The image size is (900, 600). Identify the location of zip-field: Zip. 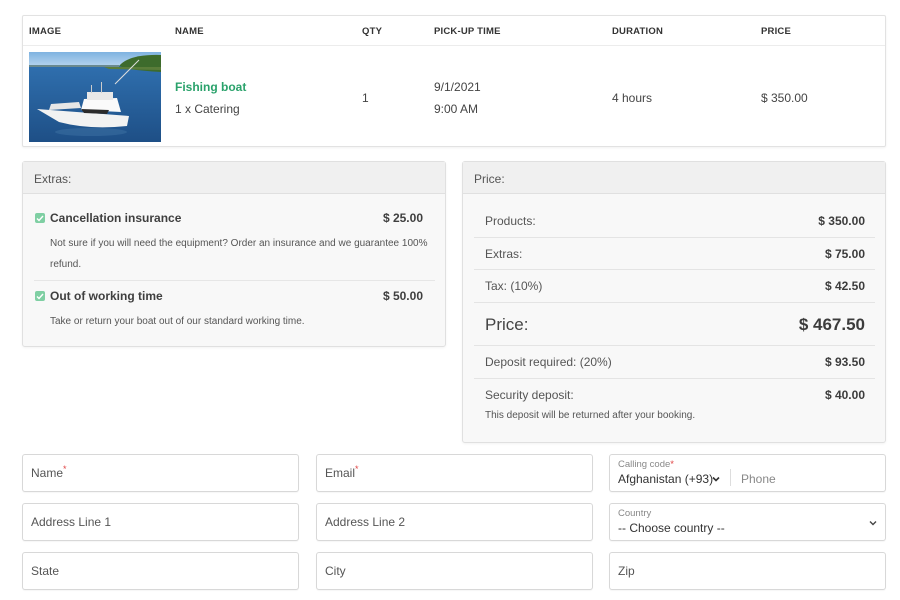
(747, 571).